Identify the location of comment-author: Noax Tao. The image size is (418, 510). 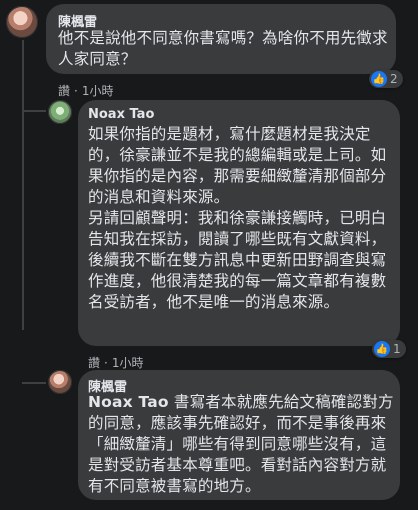
(121, 114).